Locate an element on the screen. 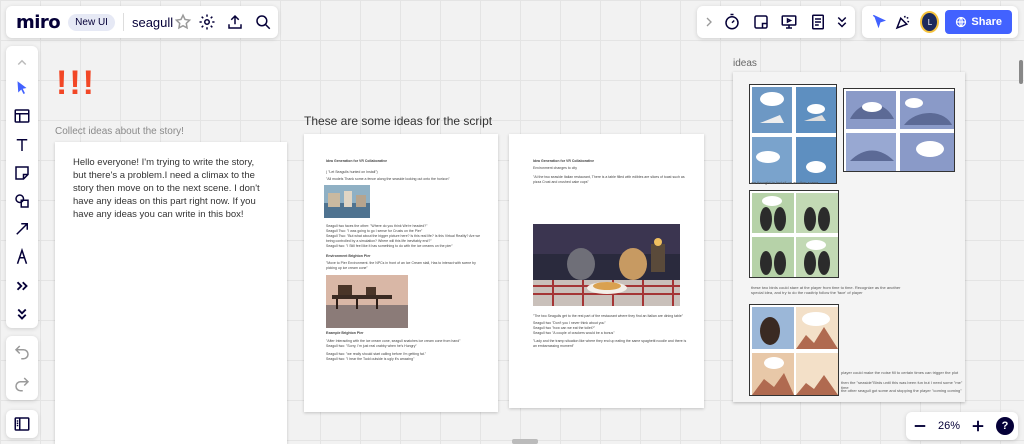 The width and height of the screenshot is (1024, 444). share-toolbar: L Share is located at coordinates (940, 22).